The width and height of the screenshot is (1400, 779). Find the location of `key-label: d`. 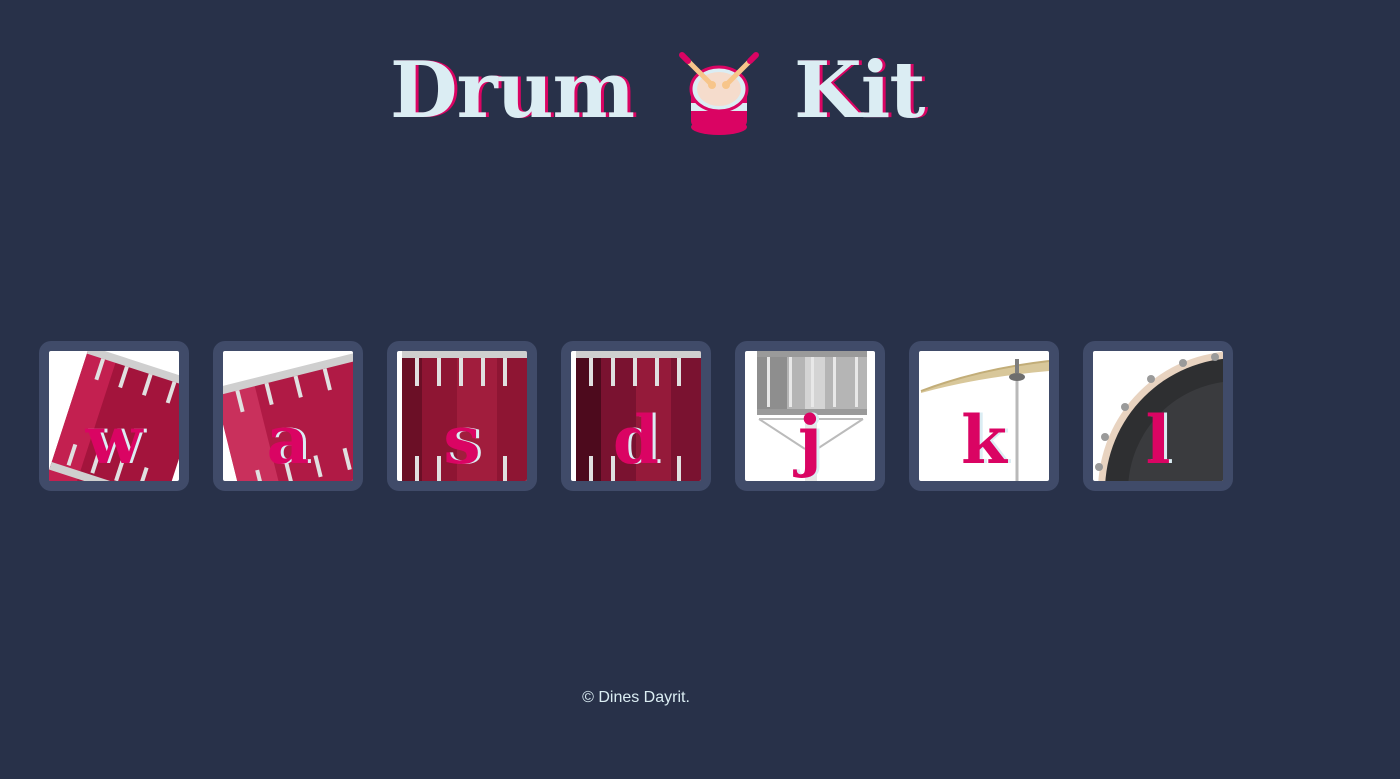

key-label: d is located at coordinates (636, 440).